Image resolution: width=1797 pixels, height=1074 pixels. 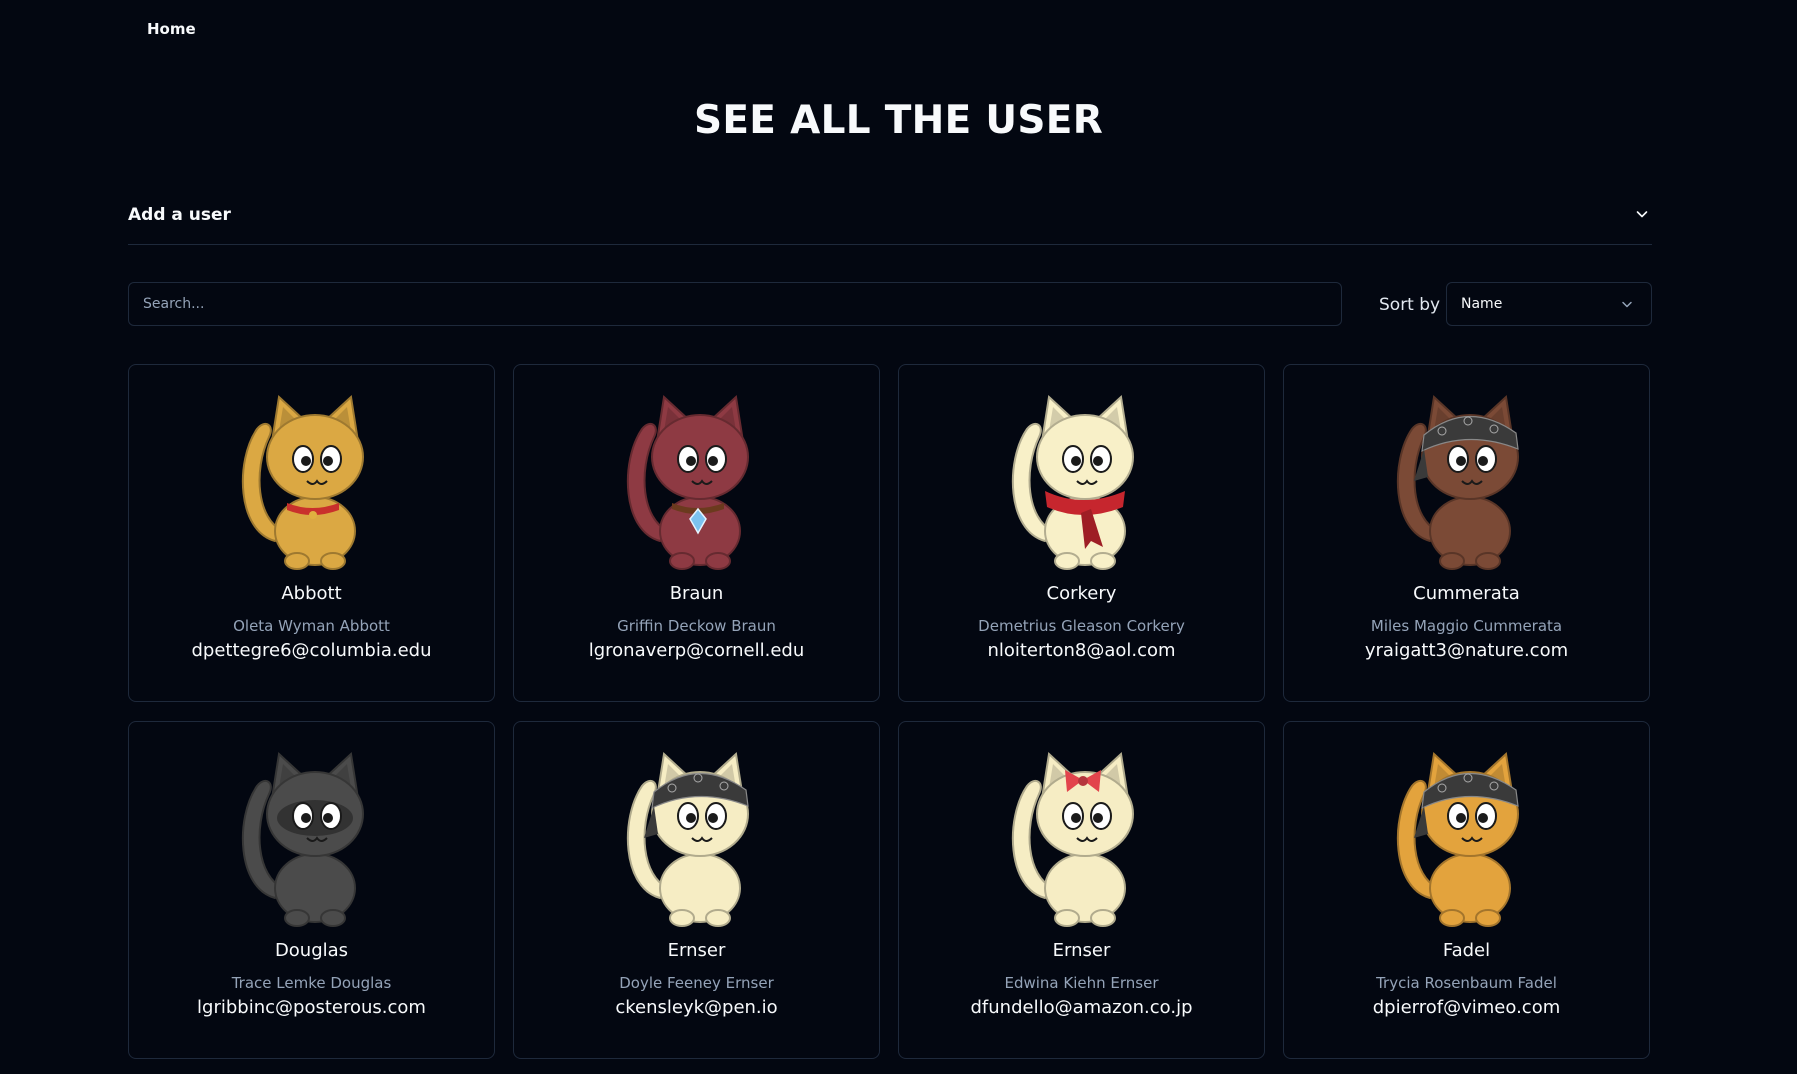 I want to click on page-title: SEE ALL THE USER, so click(x=898, y=120).